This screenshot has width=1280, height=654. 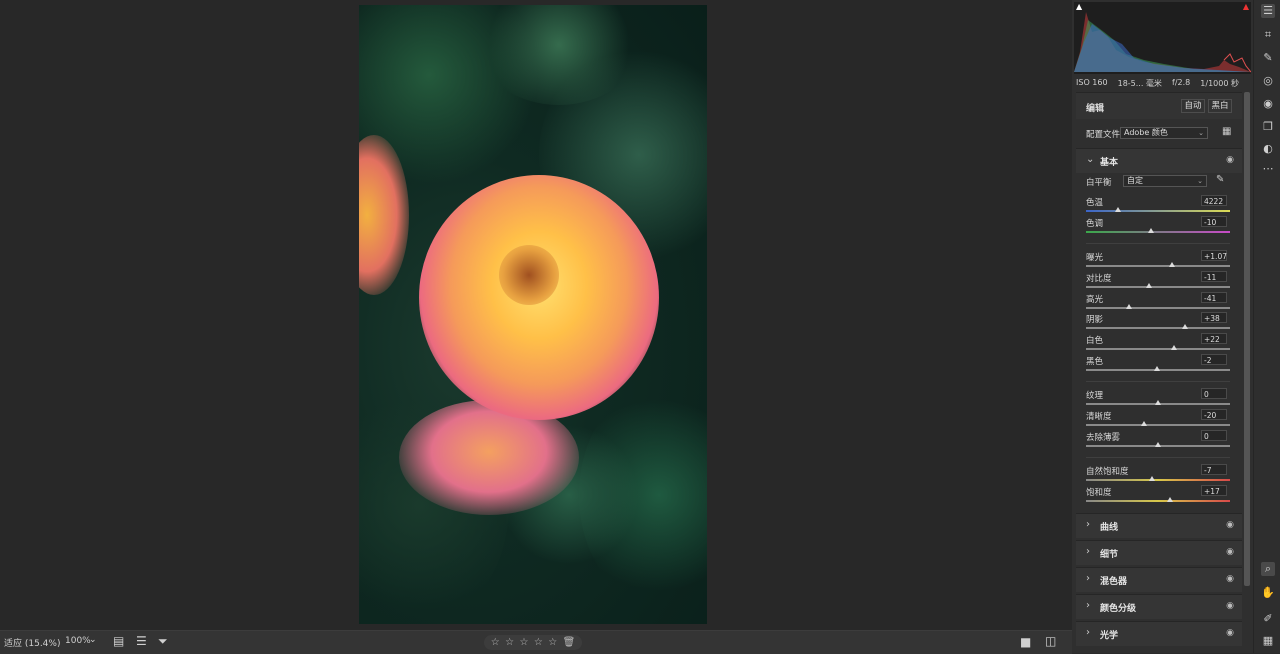 What do you see at coordinates (1268, 169) in the screenshot?
I see `more-icon: ⋯` at bounding box center [1268, 169].